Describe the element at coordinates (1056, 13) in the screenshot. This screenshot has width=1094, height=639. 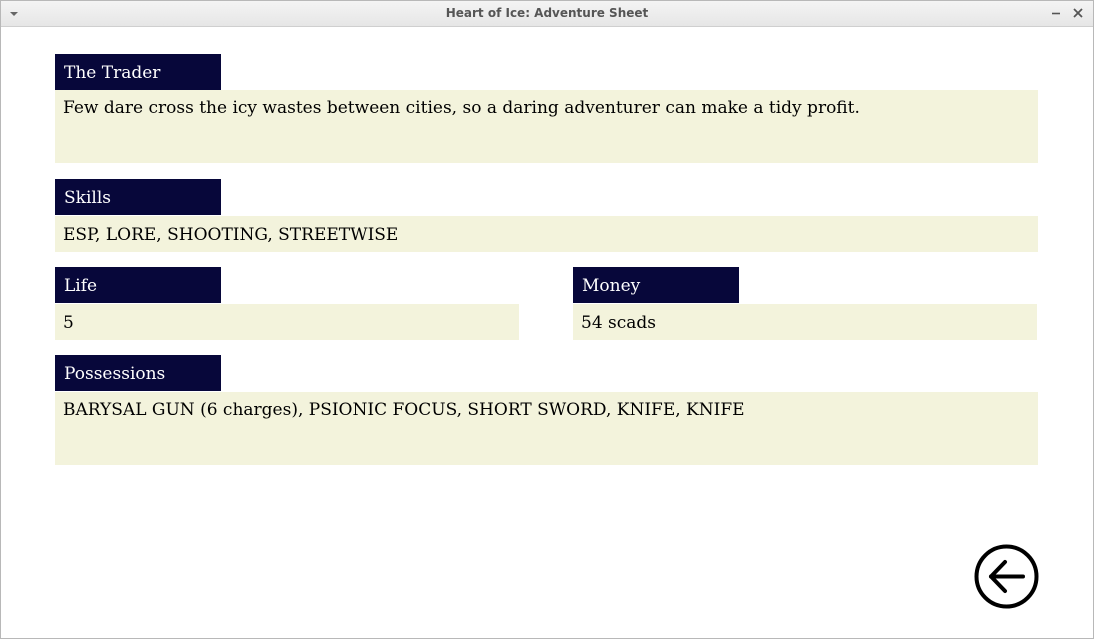
I see `minimize-icon` at that location.